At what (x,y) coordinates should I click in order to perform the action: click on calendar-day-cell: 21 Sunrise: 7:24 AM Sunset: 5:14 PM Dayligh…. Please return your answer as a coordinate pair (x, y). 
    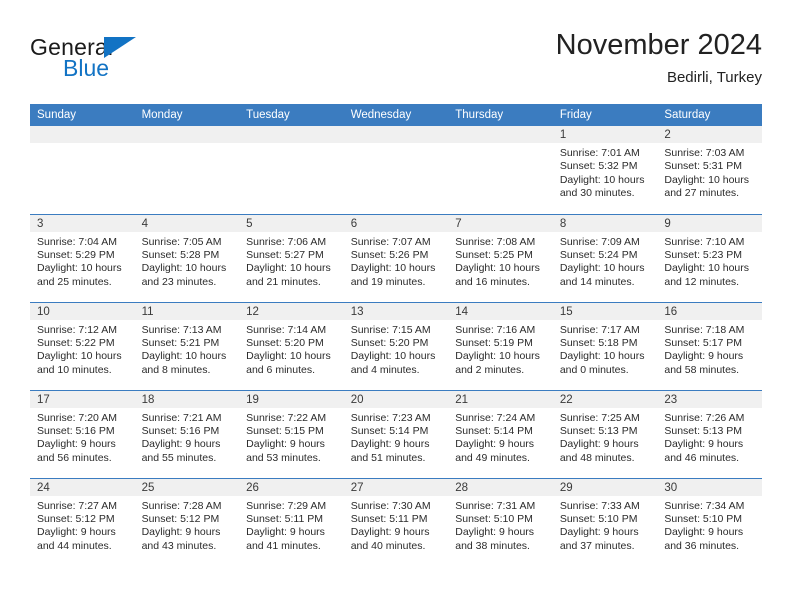
    Looking at the image, I should click on (500, 433).